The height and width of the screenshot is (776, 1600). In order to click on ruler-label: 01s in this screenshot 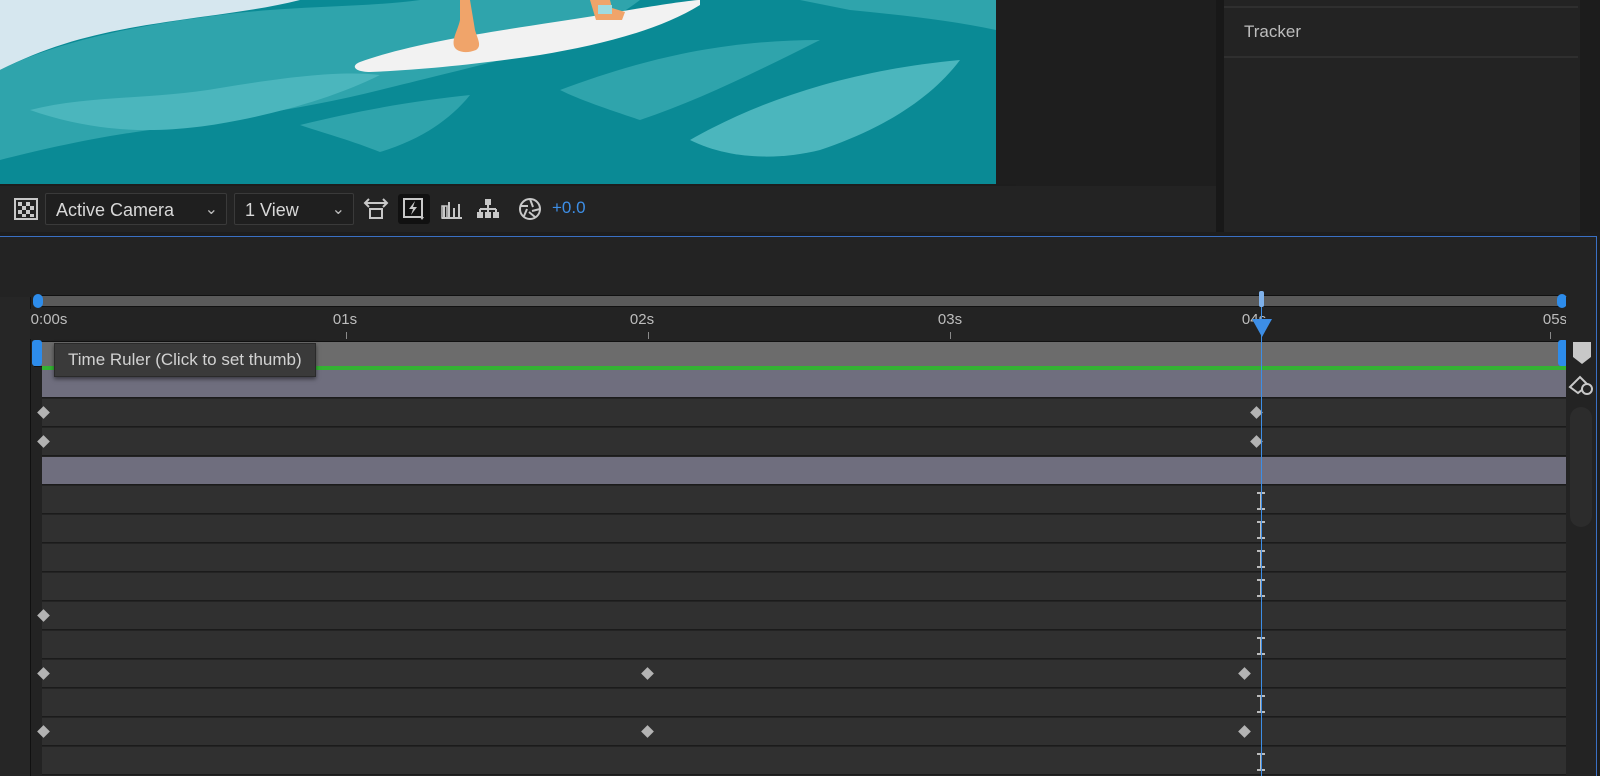, I will do `click(345, 319)`.